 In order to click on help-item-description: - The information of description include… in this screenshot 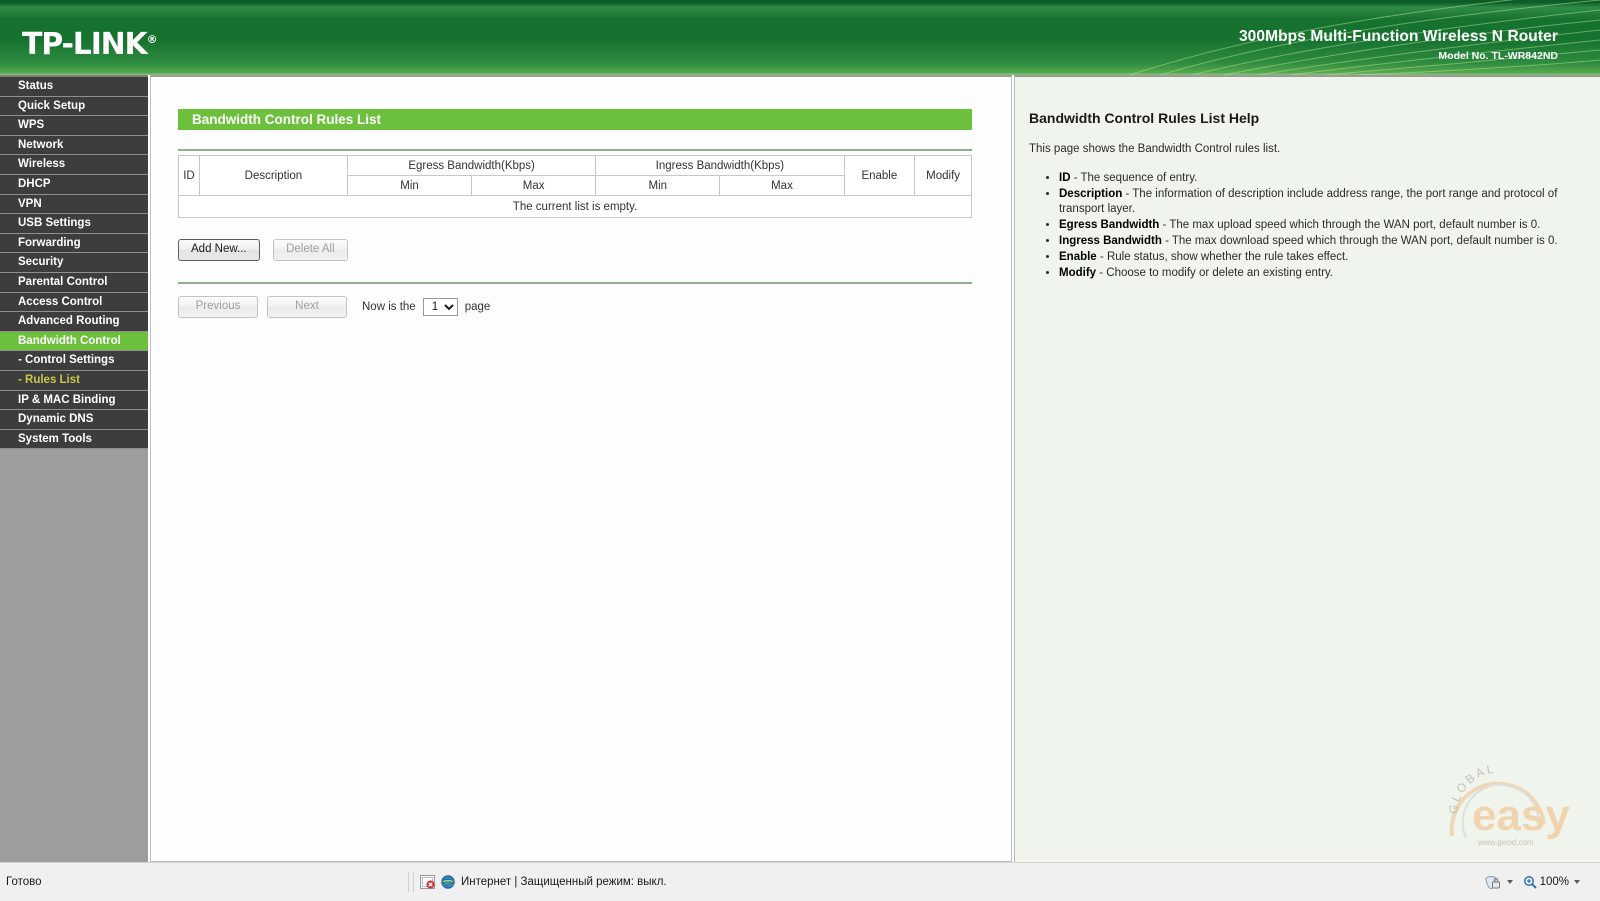, I will do `click(1308, 201)`.